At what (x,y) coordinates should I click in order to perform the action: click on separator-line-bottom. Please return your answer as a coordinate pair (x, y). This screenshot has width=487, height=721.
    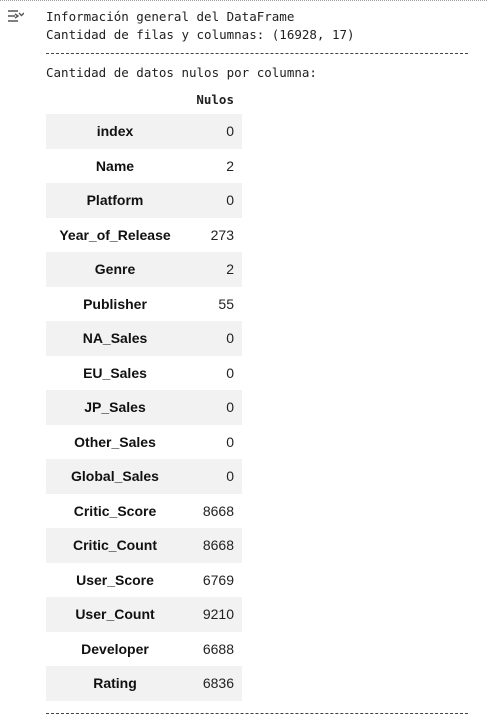
    Looking at the image, I should click on (257, 713).